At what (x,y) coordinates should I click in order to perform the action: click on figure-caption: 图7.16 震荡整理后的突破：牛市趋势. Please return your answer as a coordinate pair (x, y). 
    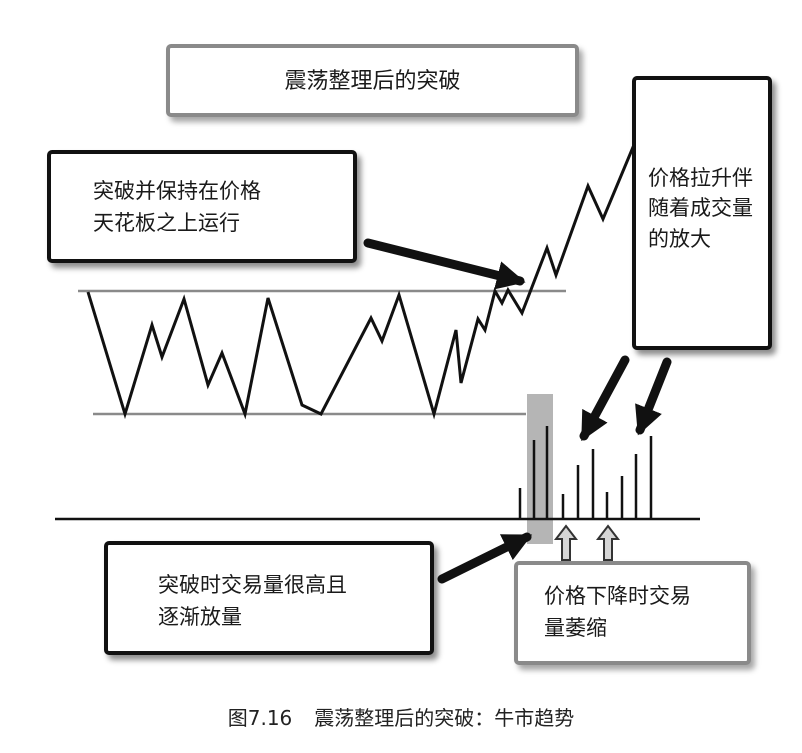
    Looking at the image, I should click on (401, 716).